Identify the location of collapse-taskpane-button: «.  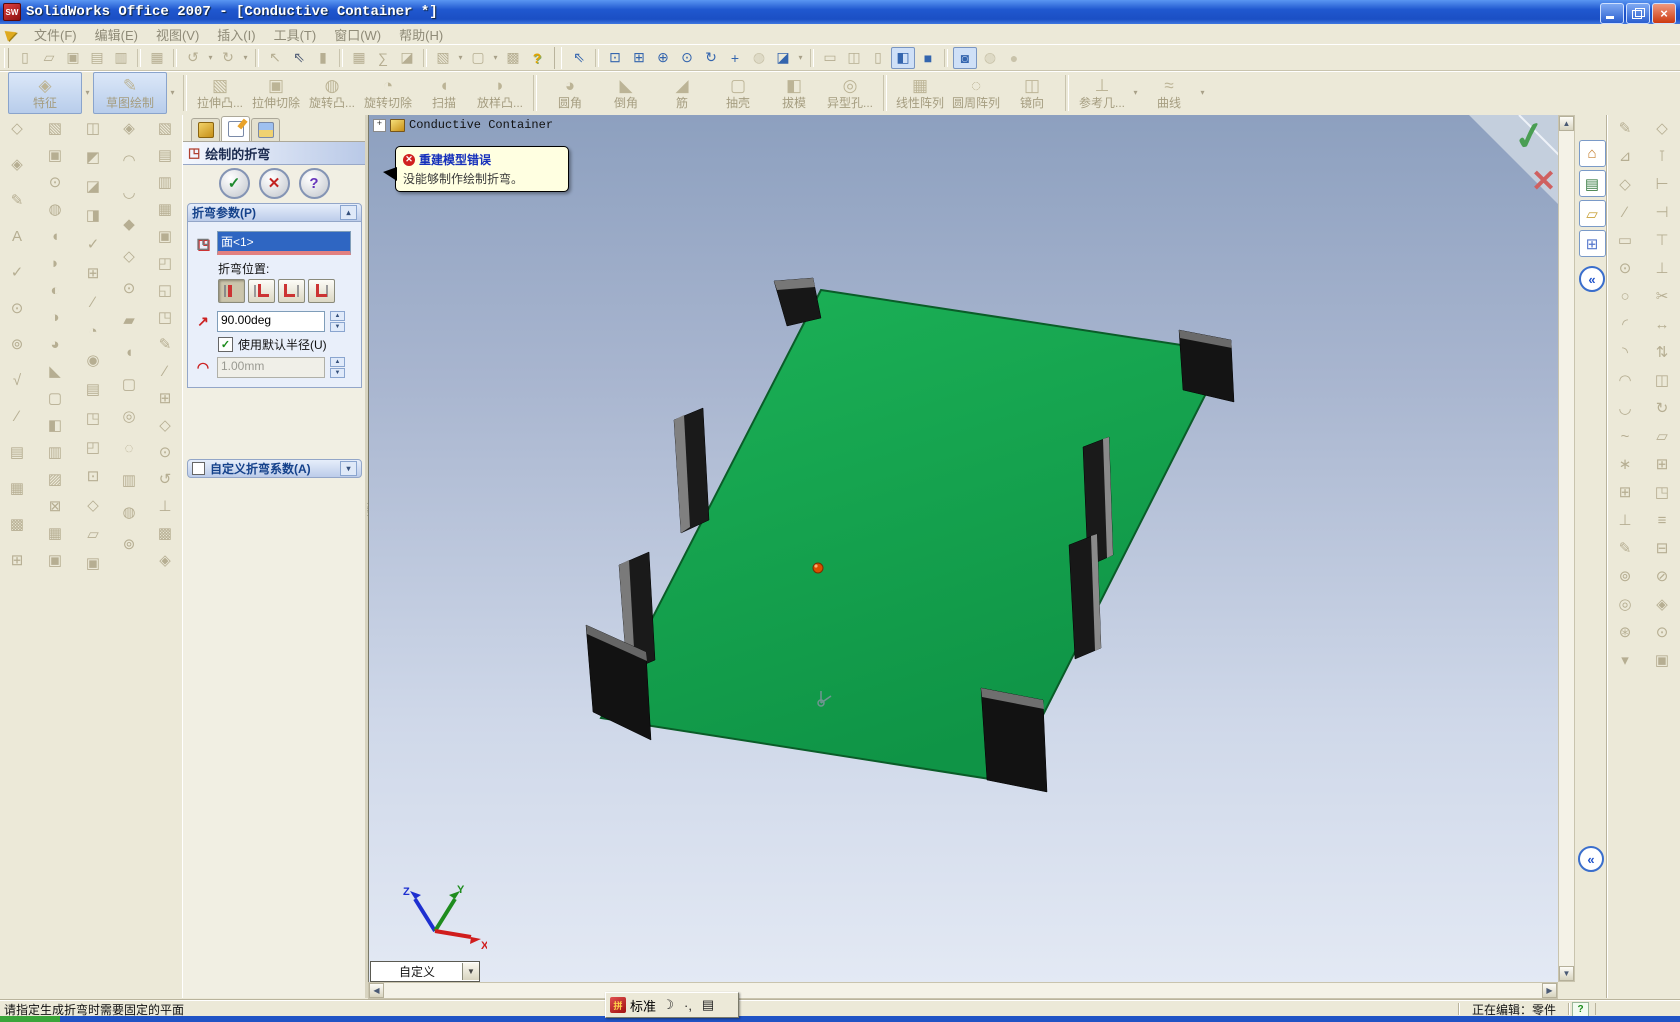
(1592, 279).